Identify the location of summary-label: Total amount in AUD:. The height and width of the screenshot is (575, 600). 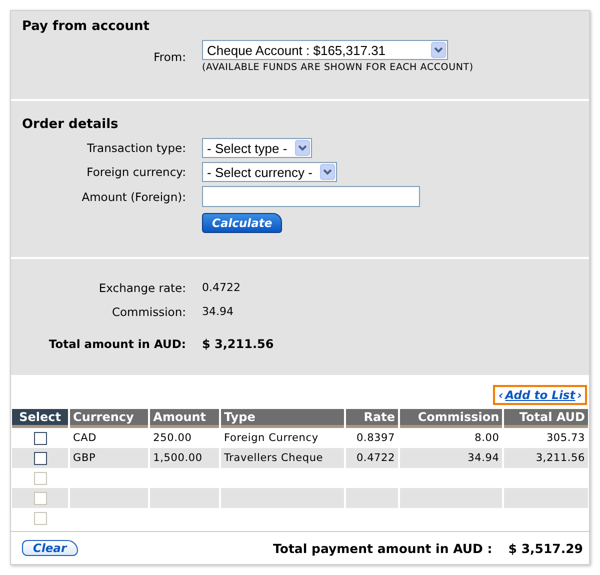
(117, 344).